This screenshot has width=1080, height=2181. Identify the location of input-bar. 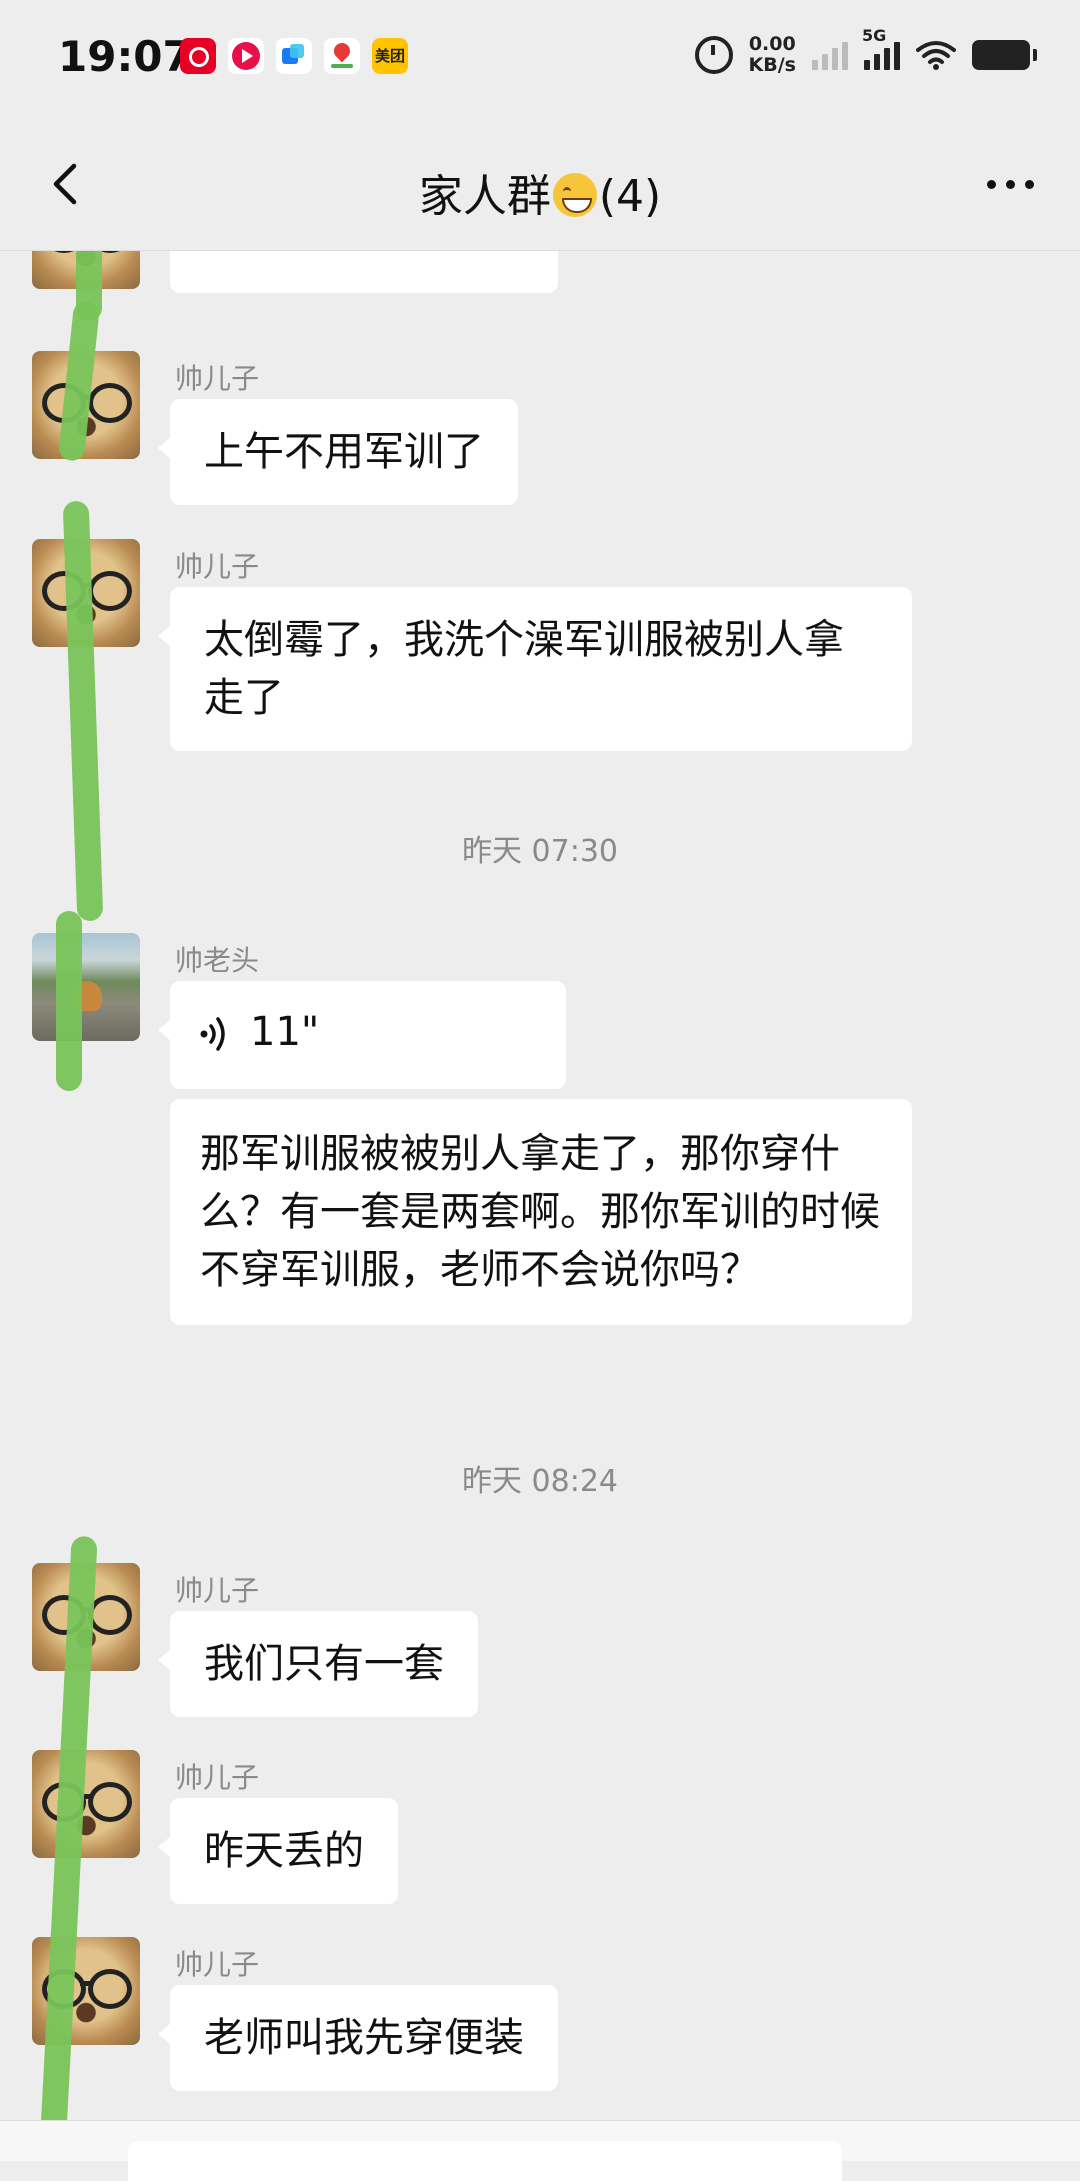
(540, 2150).